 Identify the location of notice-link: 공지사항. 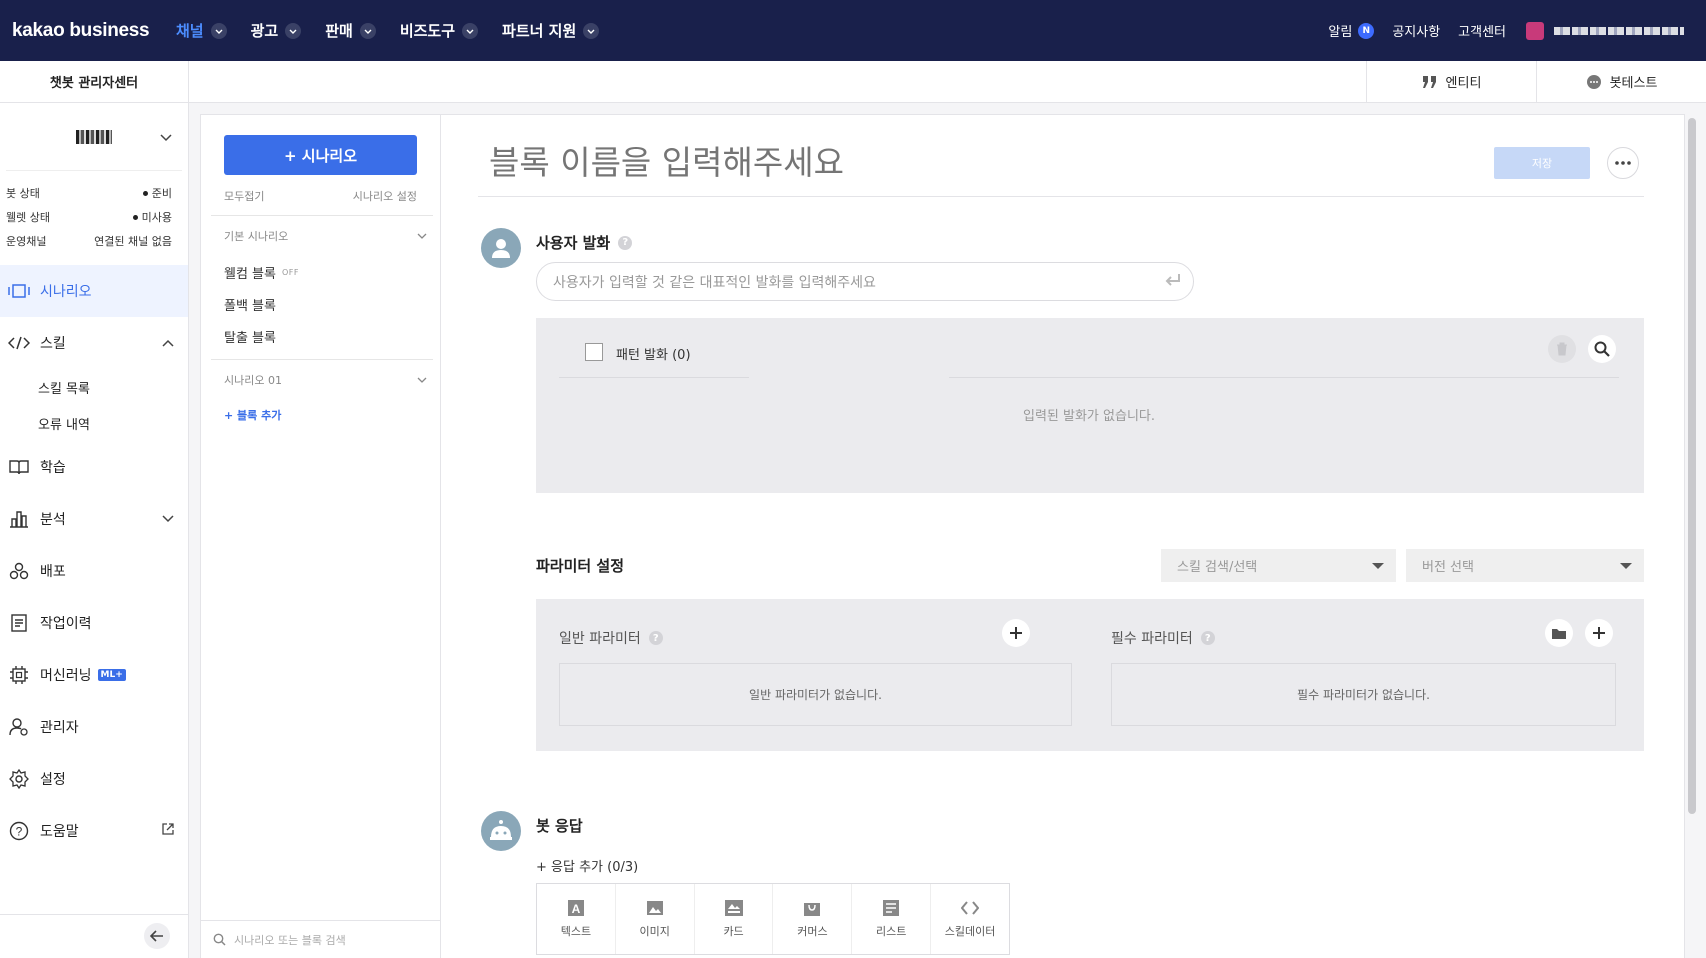
(1416, 30).